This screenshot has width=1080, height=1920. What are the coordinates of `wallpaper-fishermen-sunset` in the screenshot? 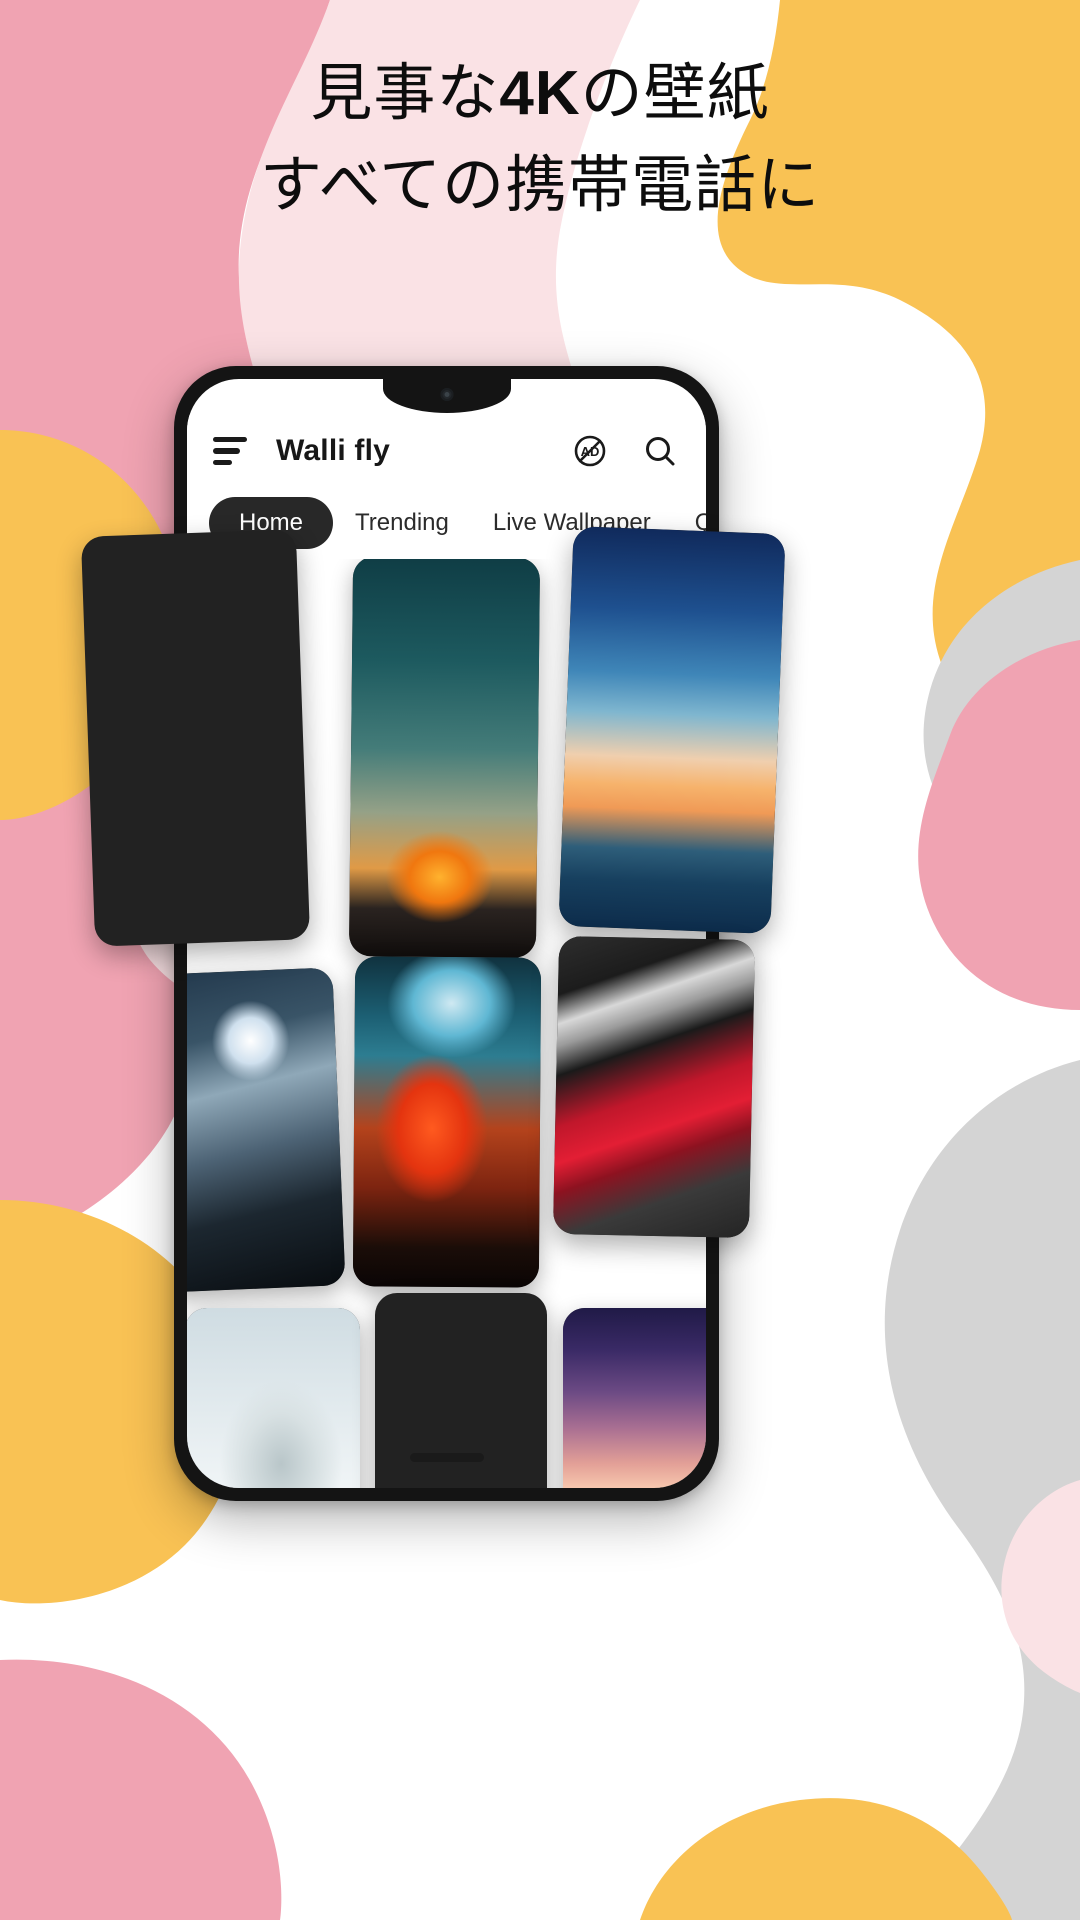 It's located at (444, 757).